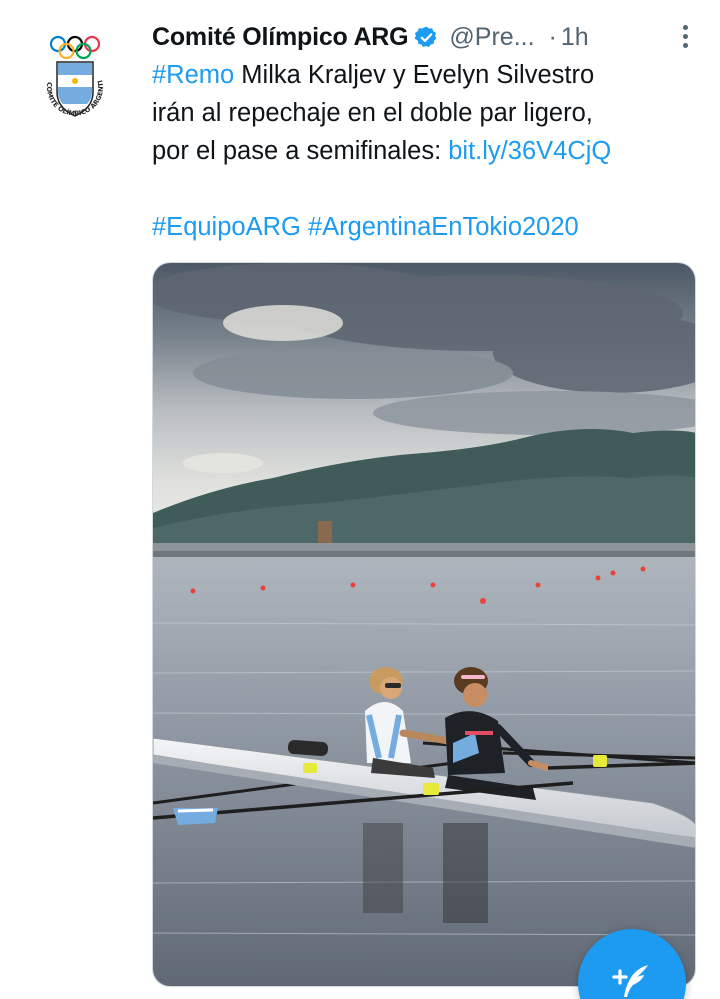 The image size is (720, 999). What do you see at coordinates (226, 227) in the screenshot?
I see `hashtag-equipoarg: #EquipoARG` at bounding box center [226, 227].